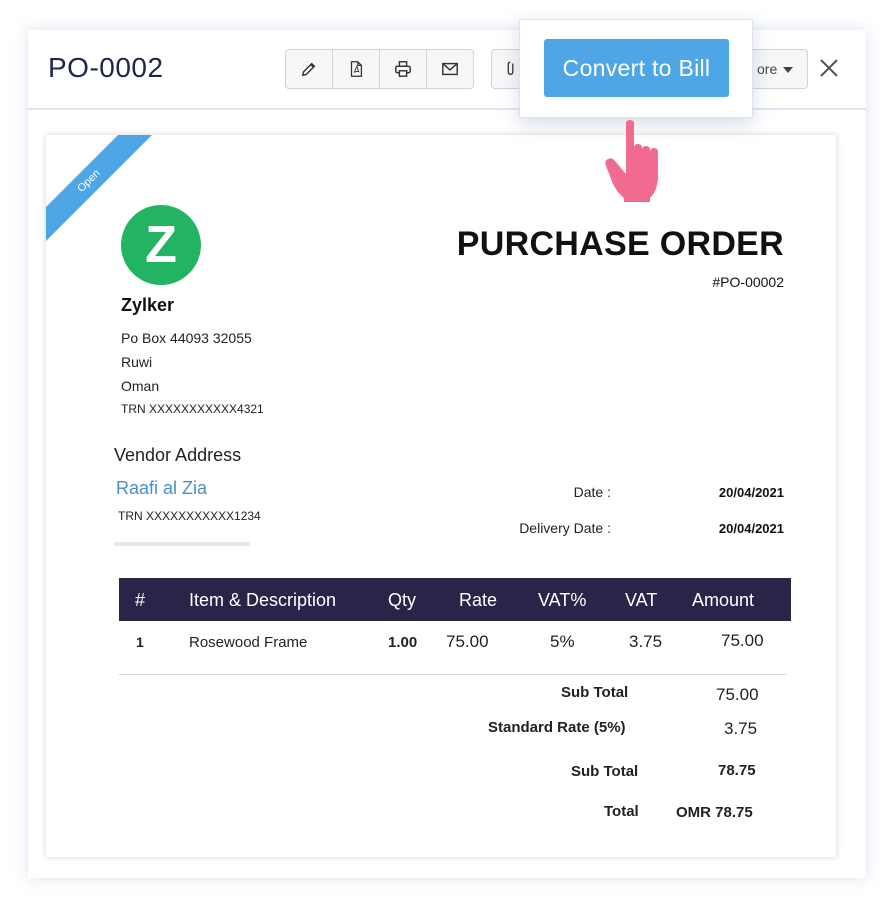 This screenshot has width=893, height=906. Describe the element at coordinates (140, 600) in the screenshot. I see `column-header-number: #` at that location.